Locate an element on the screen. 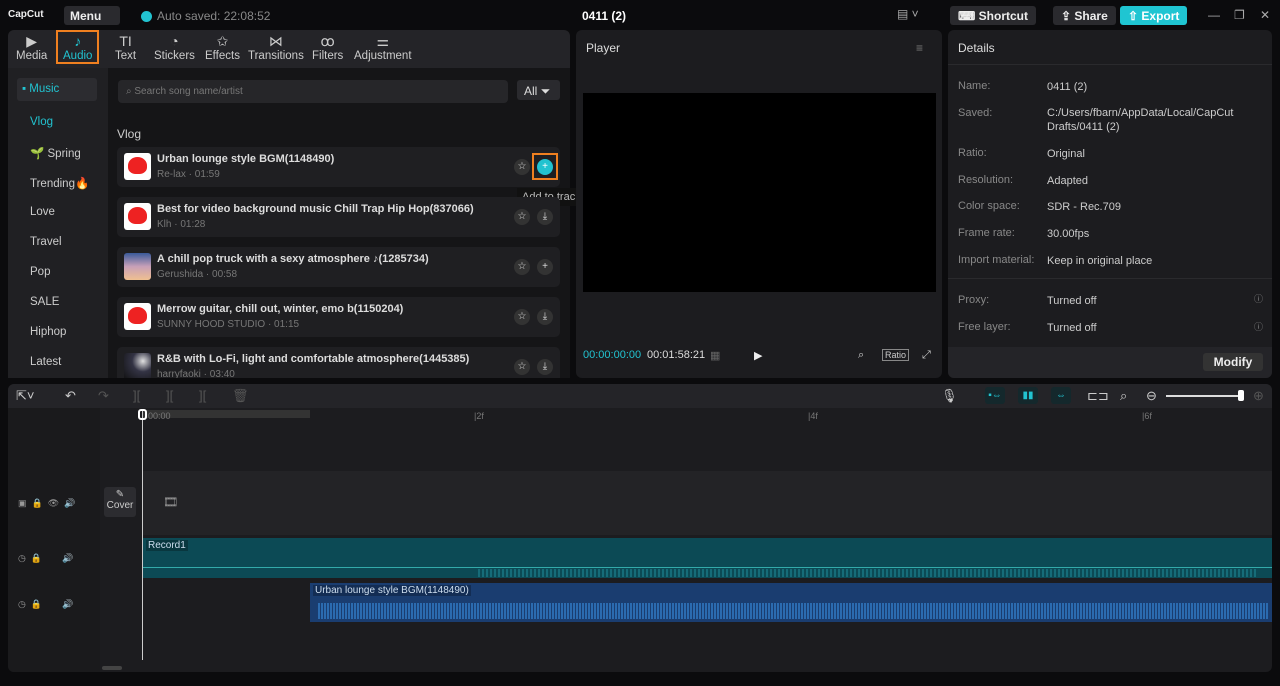 The height and width of the screenshot is (686, 1280). split-left-icon: ][ is located at coordinates (169, 395).